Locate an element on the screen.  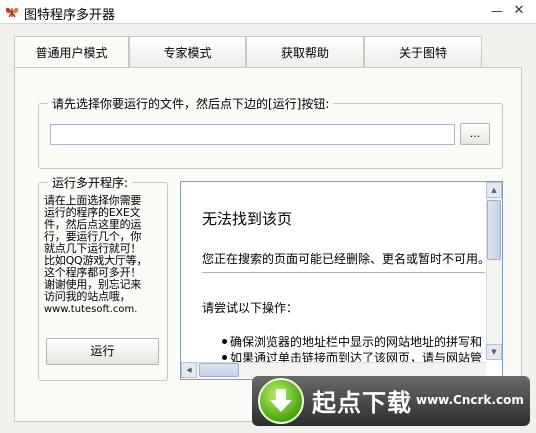
tab-normal-mode: 普通用户模式 is located at coordinates (71, 52).